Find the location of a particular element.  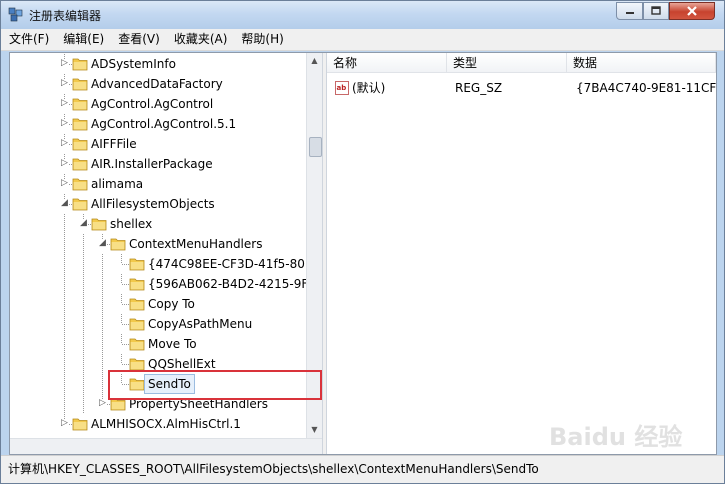

regedit-app-icon is located at coordinates (15, 14).